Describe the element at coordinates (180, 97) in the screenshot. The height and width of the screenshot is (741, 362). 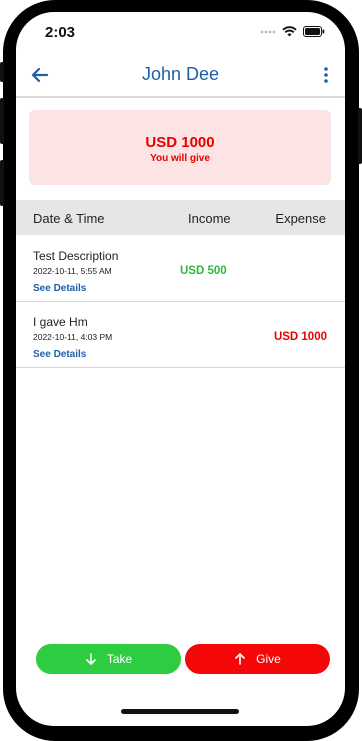
I see `app-bar-divider` at that location.